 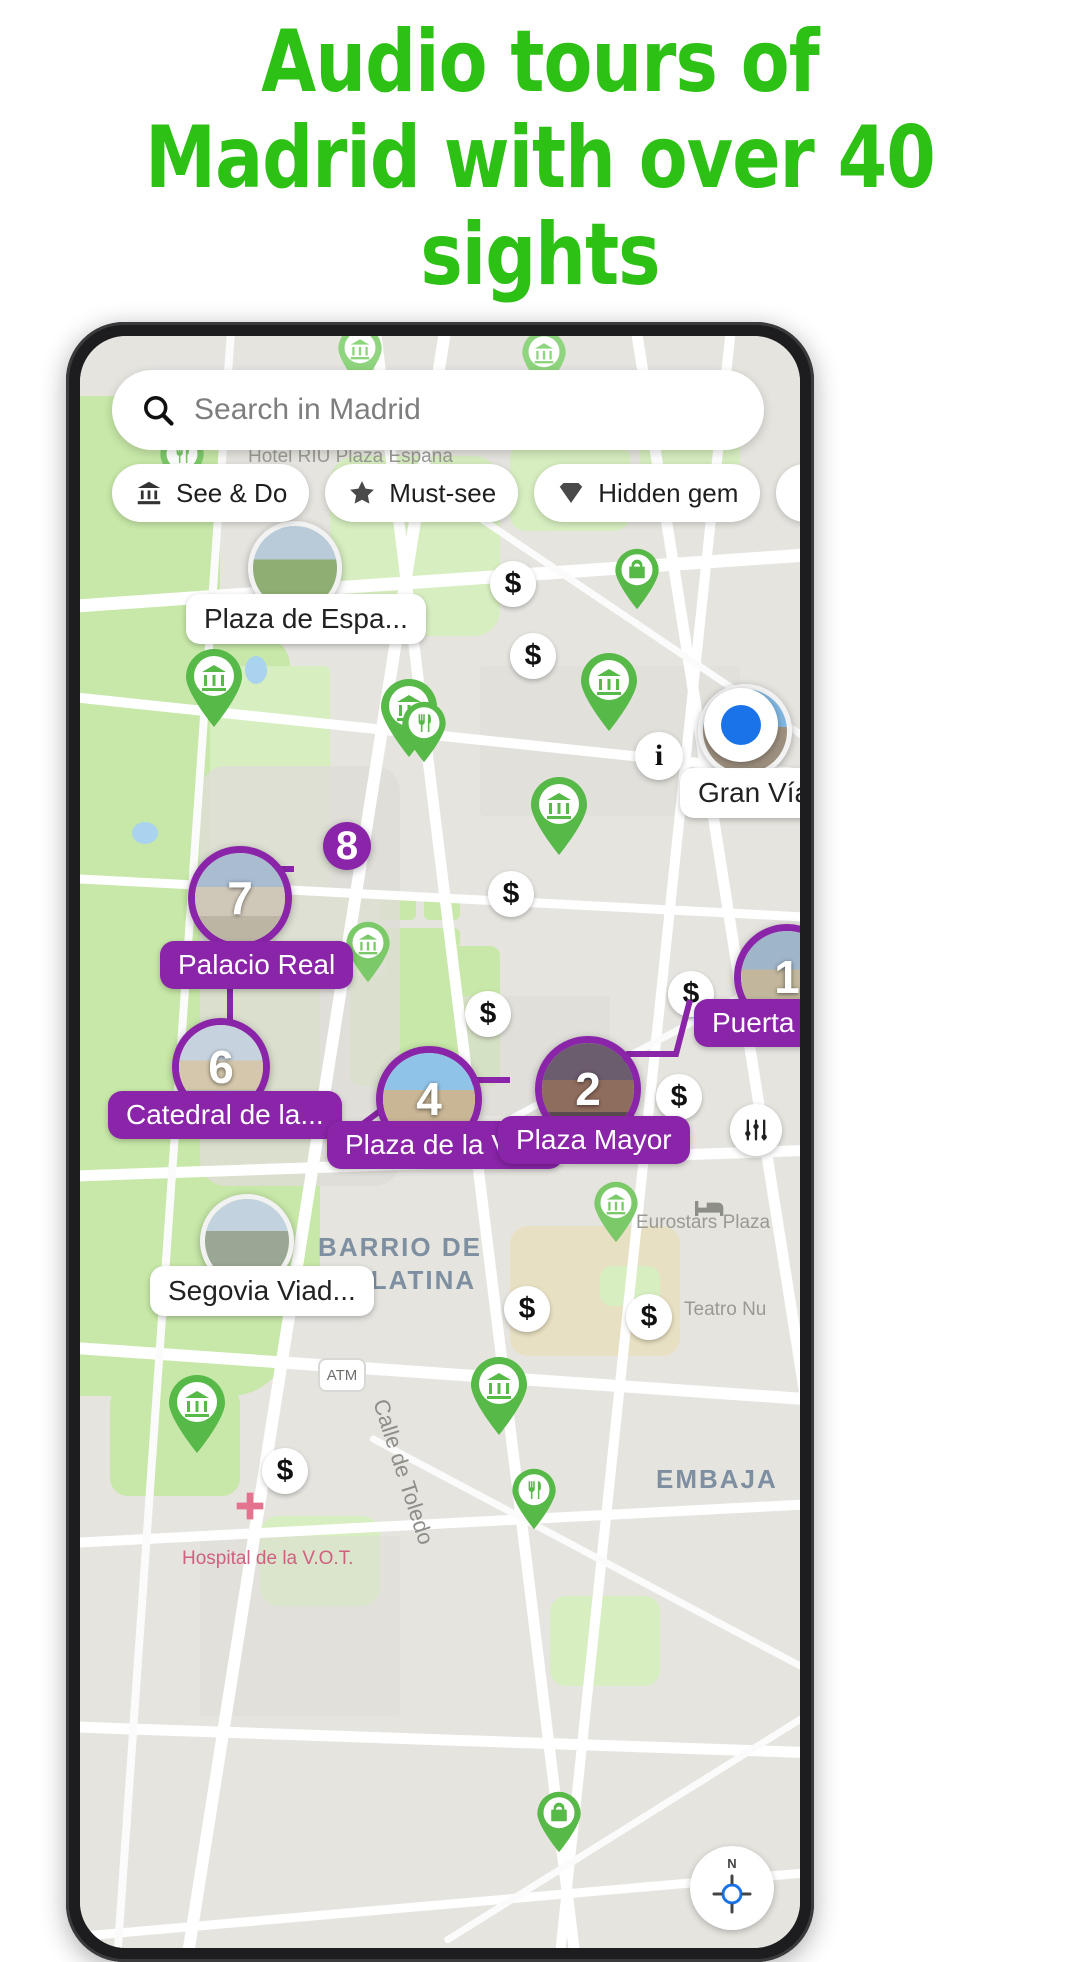 I want to click on filter-chip-free: Free, so click(x=788, y=493).